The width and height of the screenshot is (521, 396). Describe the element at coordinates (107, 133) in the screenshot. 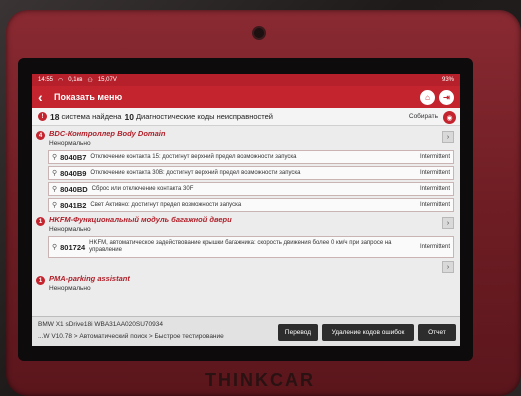

I see `module-name: BDC-Контроллер Body Domain` at that location.